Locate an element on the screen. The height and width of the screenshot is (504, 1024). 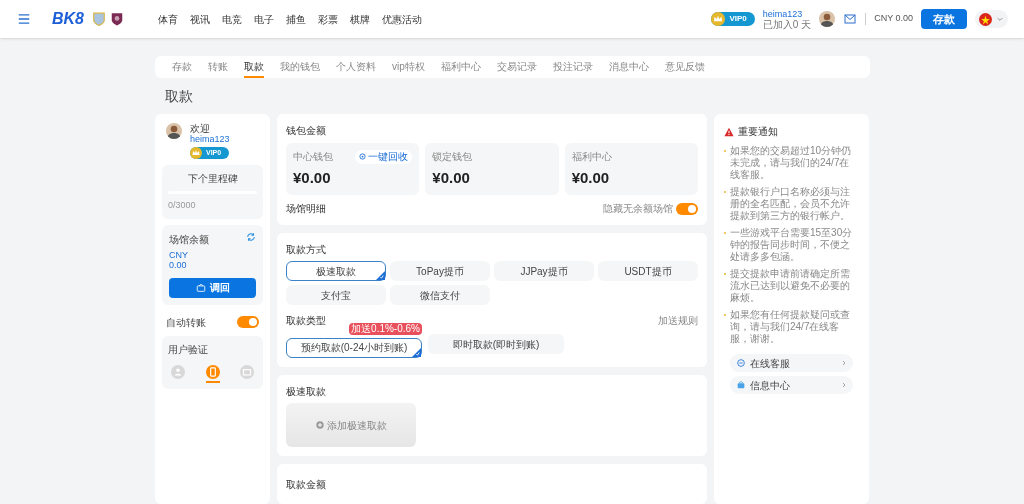
nav-link: 电子 is located at coordinates (264, 19).